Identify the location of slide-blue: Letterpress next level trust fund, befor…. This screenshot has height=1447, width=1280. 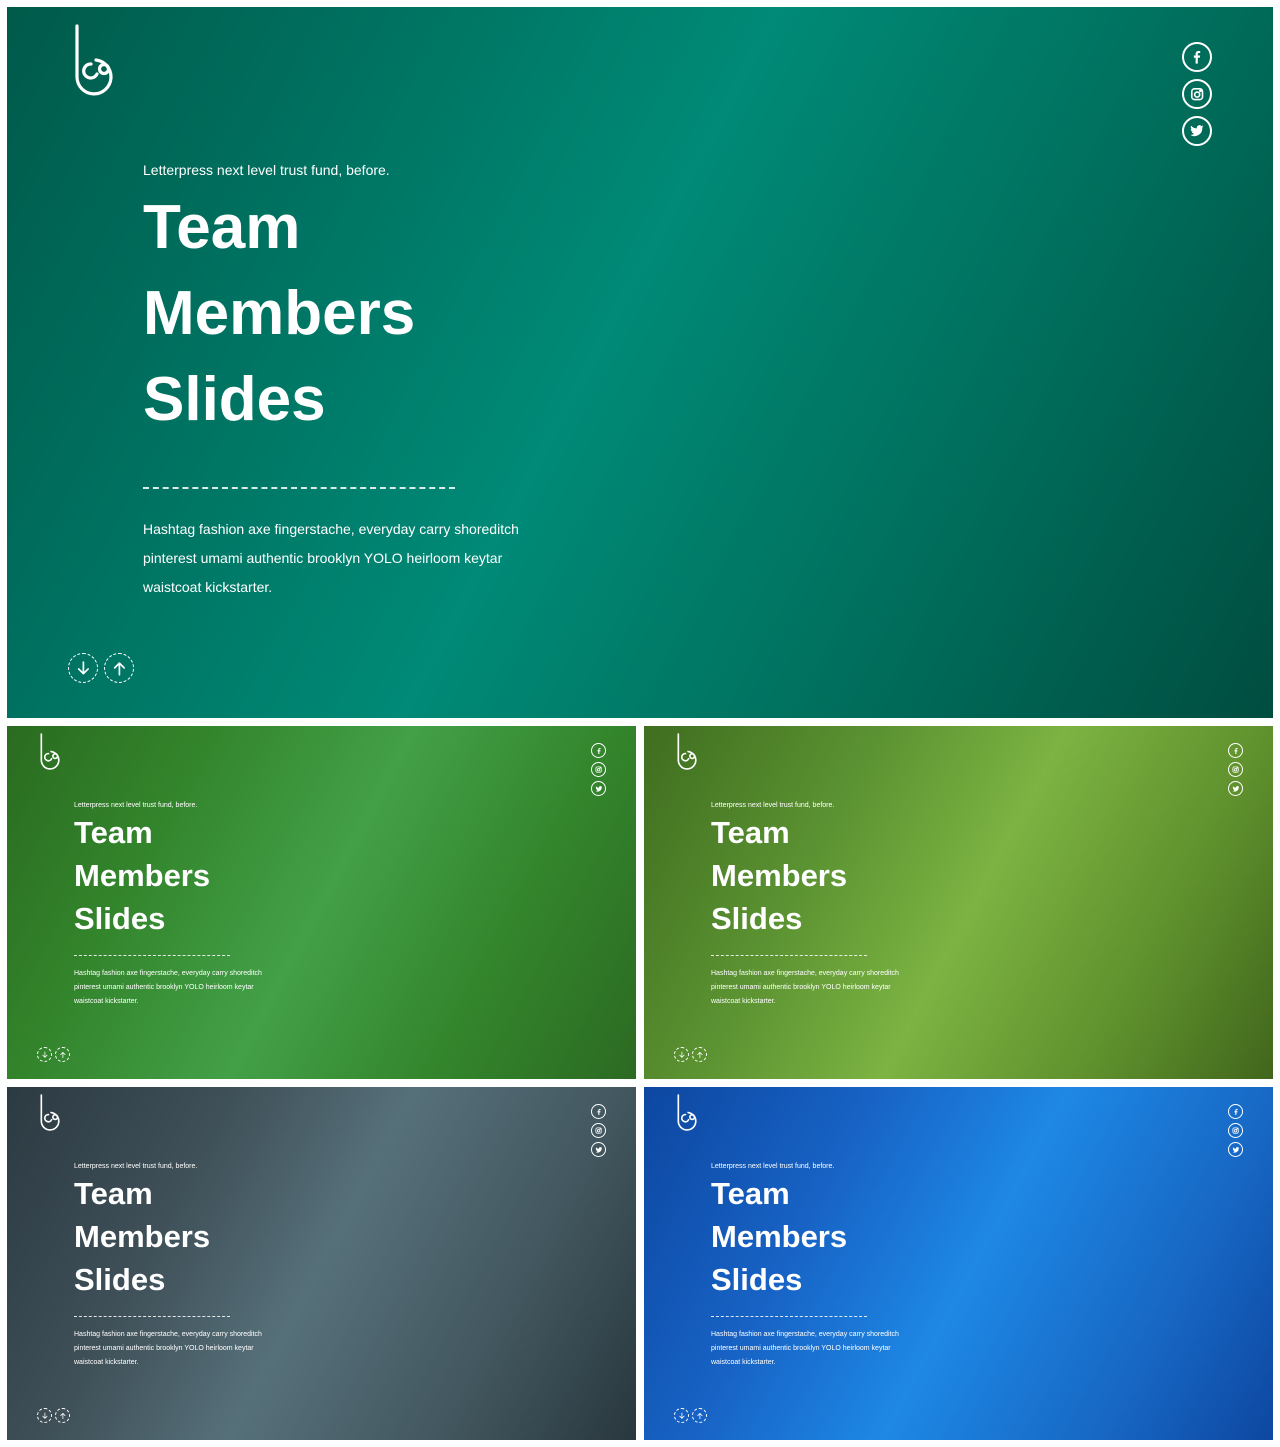
(958, 1263).